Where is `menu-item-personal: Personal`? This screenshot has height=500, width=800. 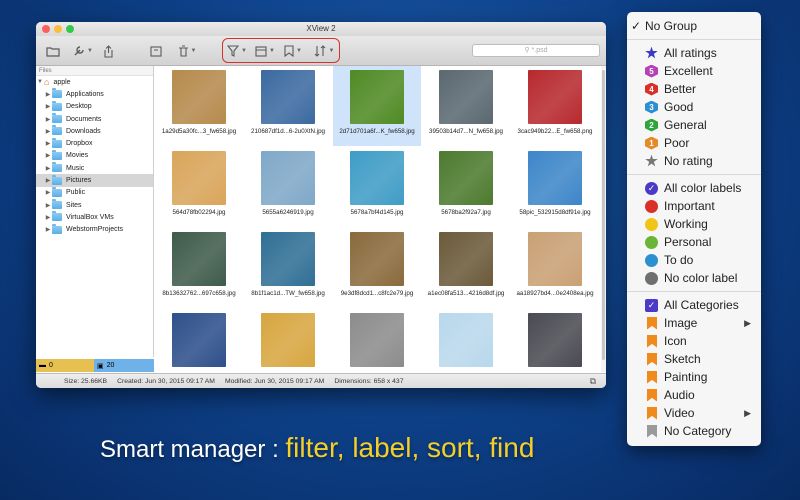
menu-item-personal: Personal is located at coordinates (694, 242).